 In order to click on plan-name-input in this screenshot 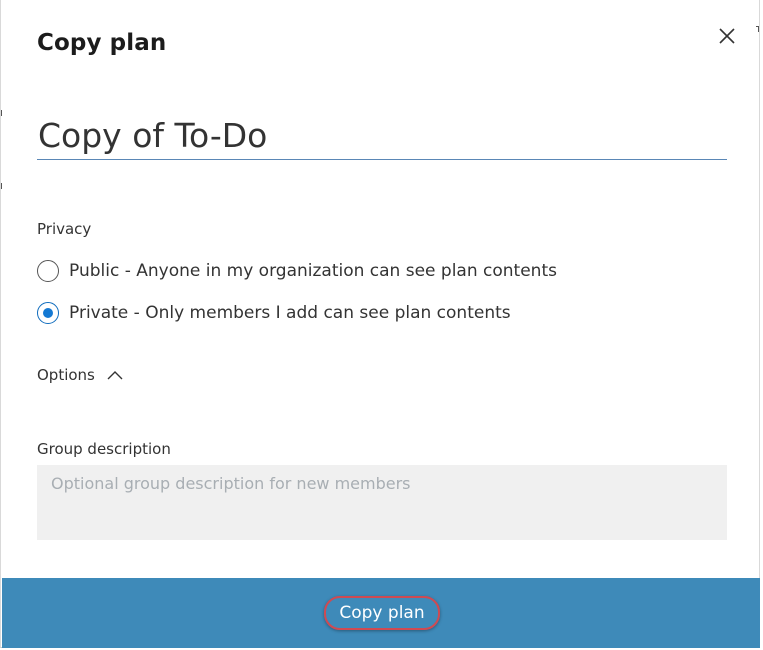, I will do `click(382, 135)`.